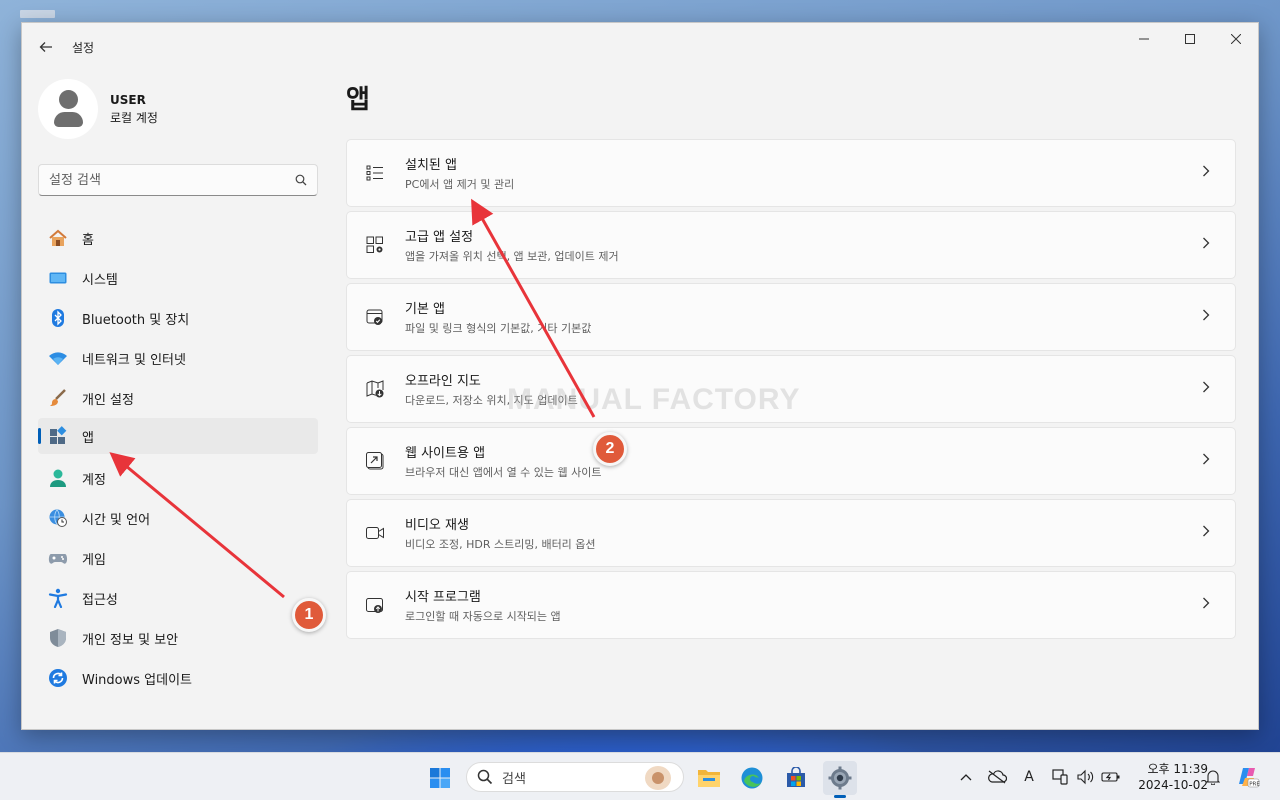  What do you see at coordinates (134, 117) in the screenshot?
I see `profile-account-type: 로컬 계정` at bounding box center [134, 117].